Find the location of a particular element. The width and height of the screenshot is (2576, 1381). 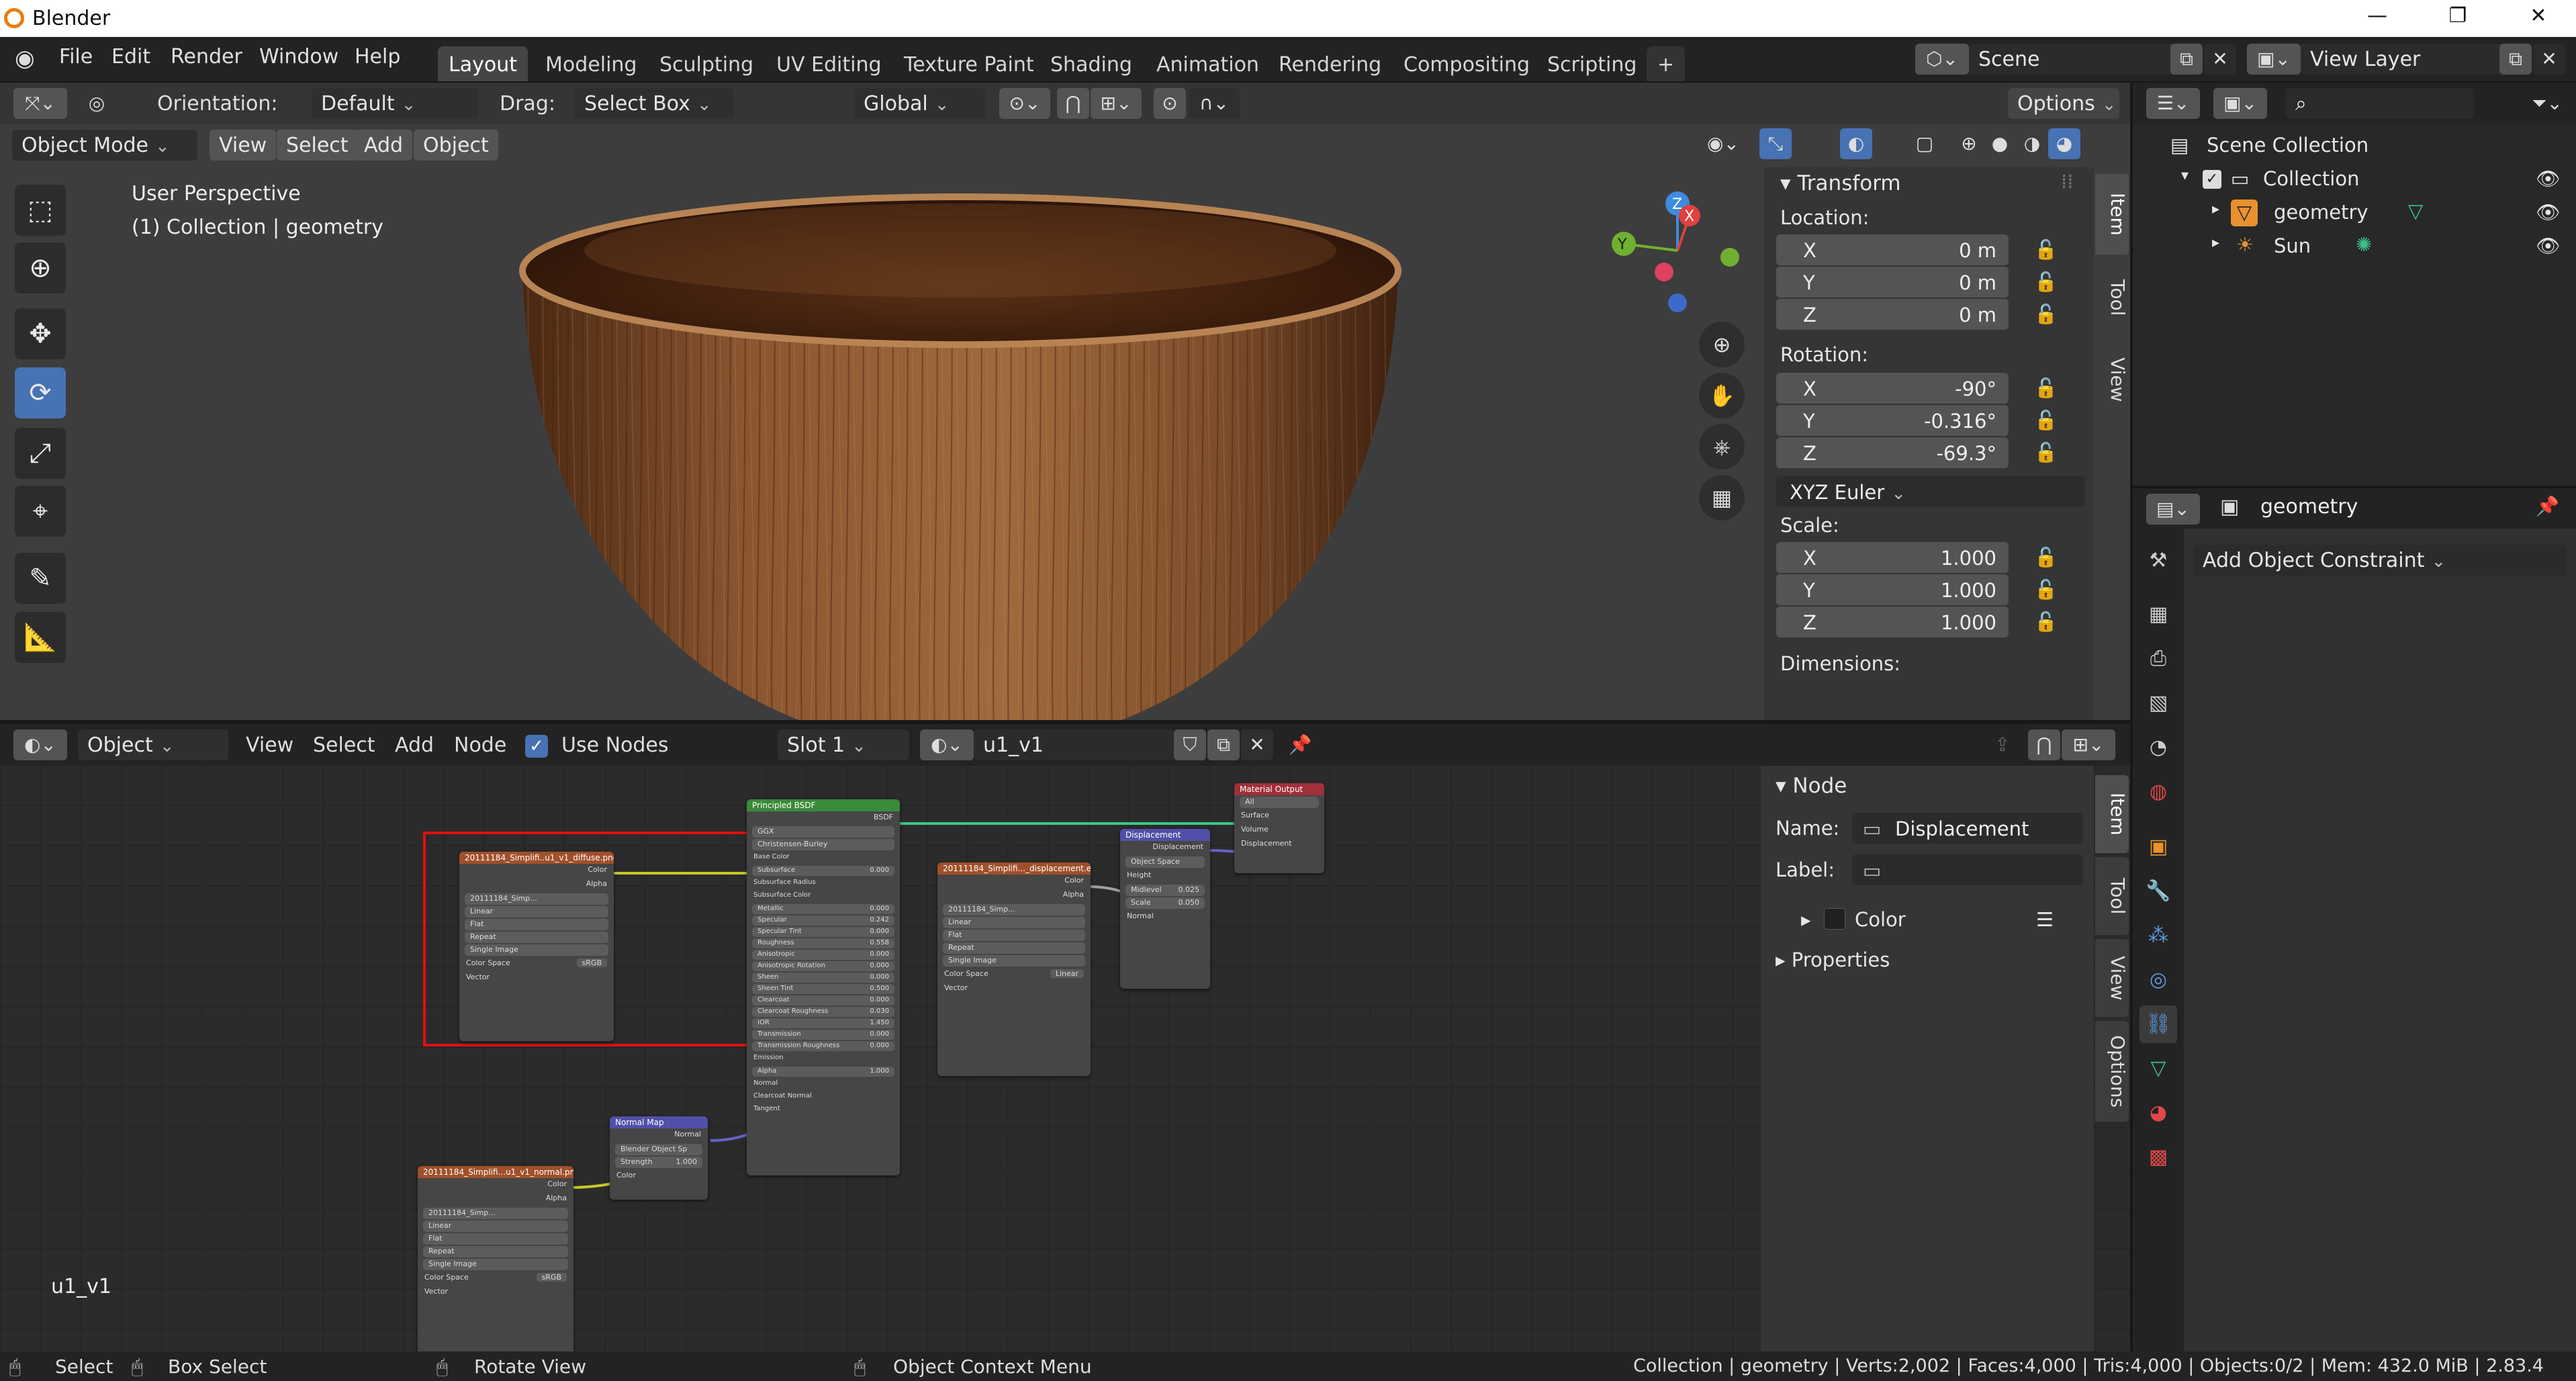

eye-icon: 👁 is located at coordinates (2548, 179).